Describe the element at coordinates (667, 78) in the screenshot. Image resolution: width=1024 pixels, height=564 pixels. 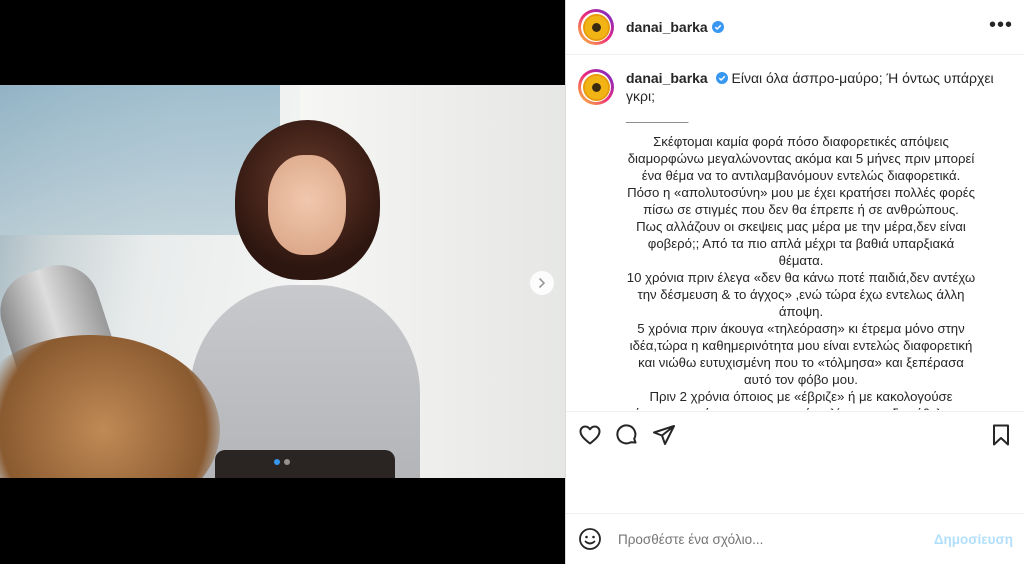
I see `caption-username: danai_barka` at that location.